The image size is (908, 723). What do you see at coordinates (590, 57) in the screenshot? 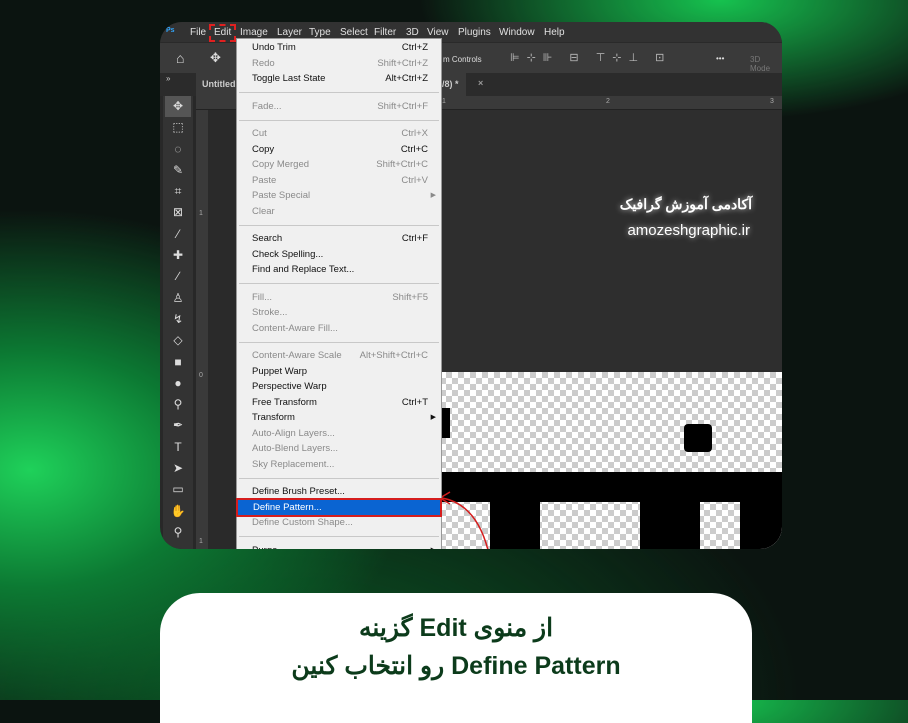
I see `align-icons: ⊫⊹⊪ ⊟ ⊤⊹⊥ ⊡` at bounding box center [590, 57].